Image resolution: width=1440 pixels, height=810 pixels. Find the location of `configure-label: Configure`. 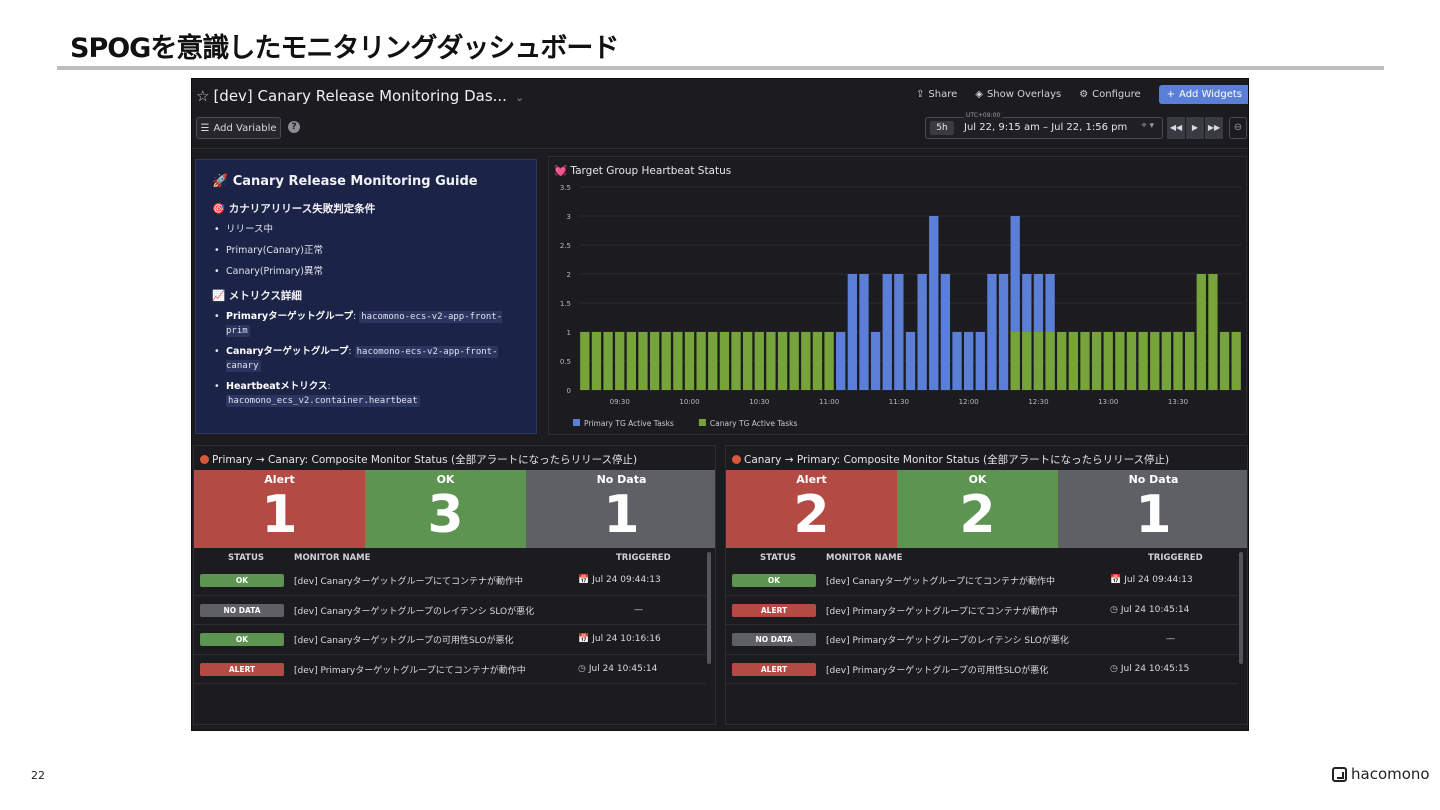

configure-label: Configure is located at coordinates (1116, 94).